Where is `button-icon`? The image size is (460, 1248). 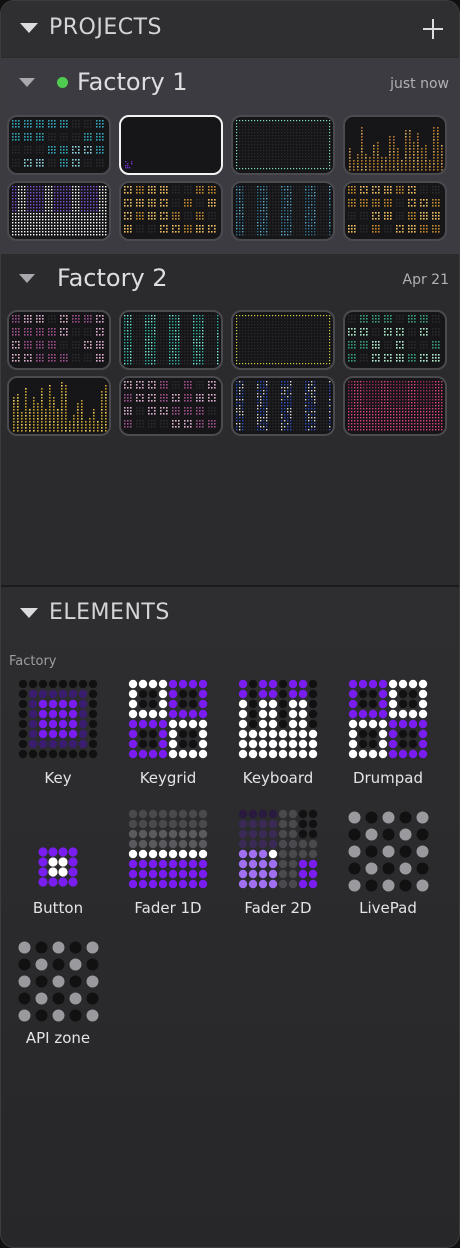
button-icon is located at coordinates (58, 867).